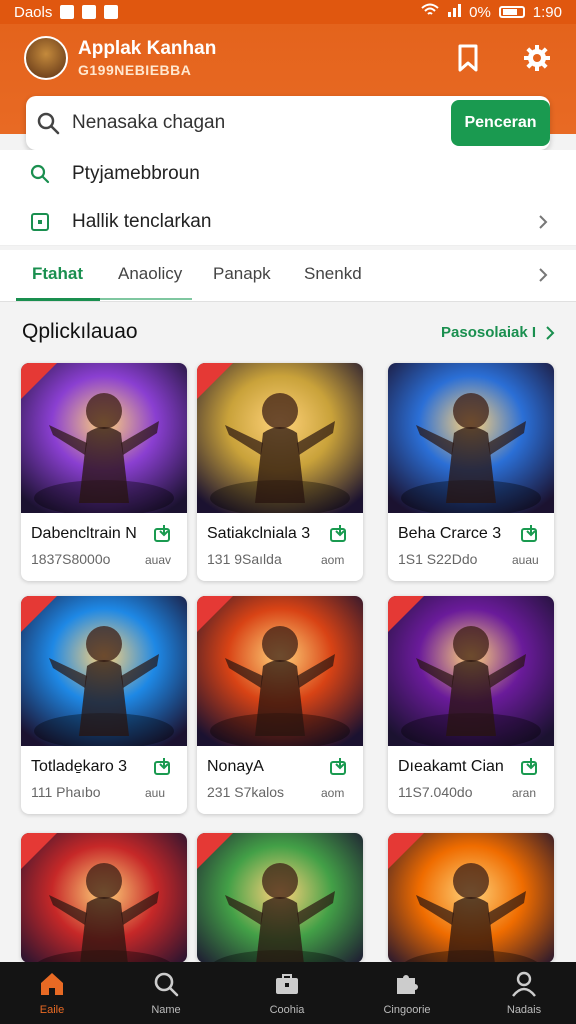  I want to click on game-title: Dıeakamt Cian, so click(451, 766).